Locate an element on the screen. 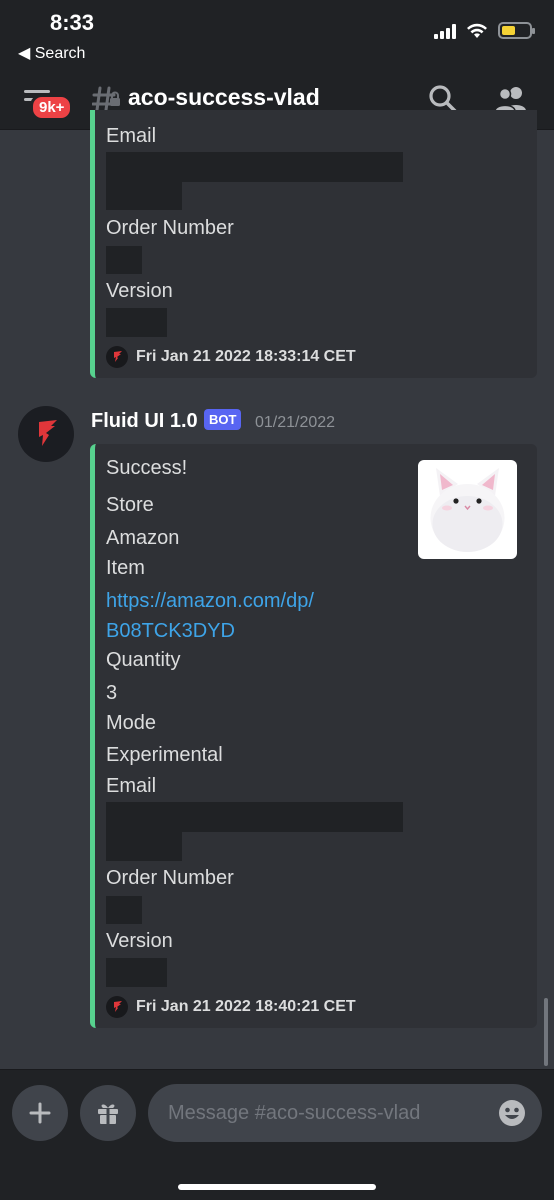  channel-title: aco-success-vlad is located at coordinates (224, 97).